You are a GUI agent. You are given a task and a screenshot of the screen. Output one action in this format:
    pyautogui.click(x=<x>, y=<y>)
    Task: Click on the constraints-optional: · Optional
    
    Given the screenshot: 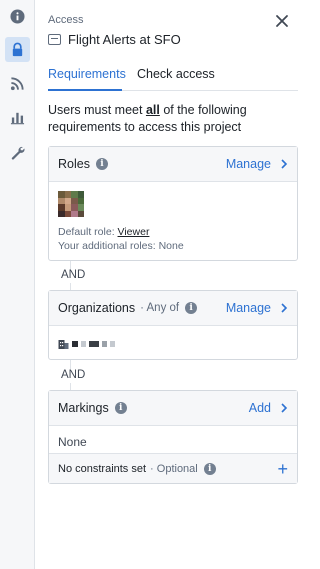 What is the action you would take?
    pyautogui.click(x=174, y=468)
    